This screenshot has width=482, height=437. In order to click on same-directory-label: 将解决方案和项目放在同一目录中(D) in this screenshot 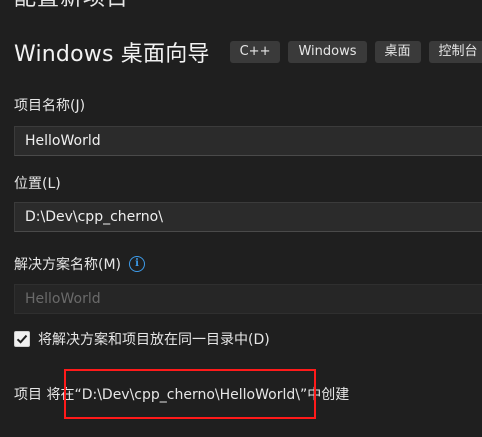, I will do `click(154, 340)`.